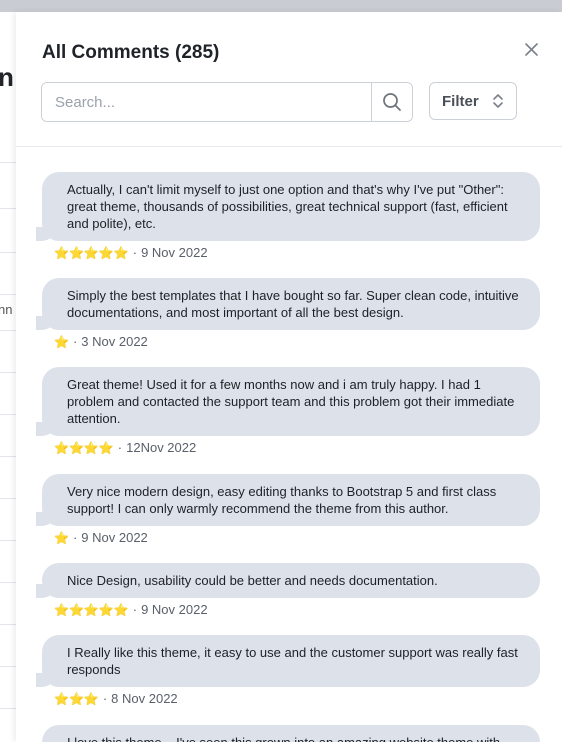 This screenshot has width=562, height=742. Describe the element at coordinates (8, 377) in the screenshot. I see `background-table-strip` at that location.